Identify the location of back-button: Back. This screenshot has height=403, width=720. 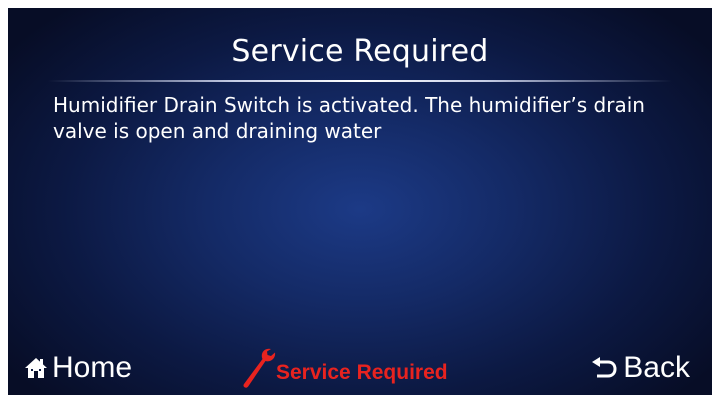
(640, 368).